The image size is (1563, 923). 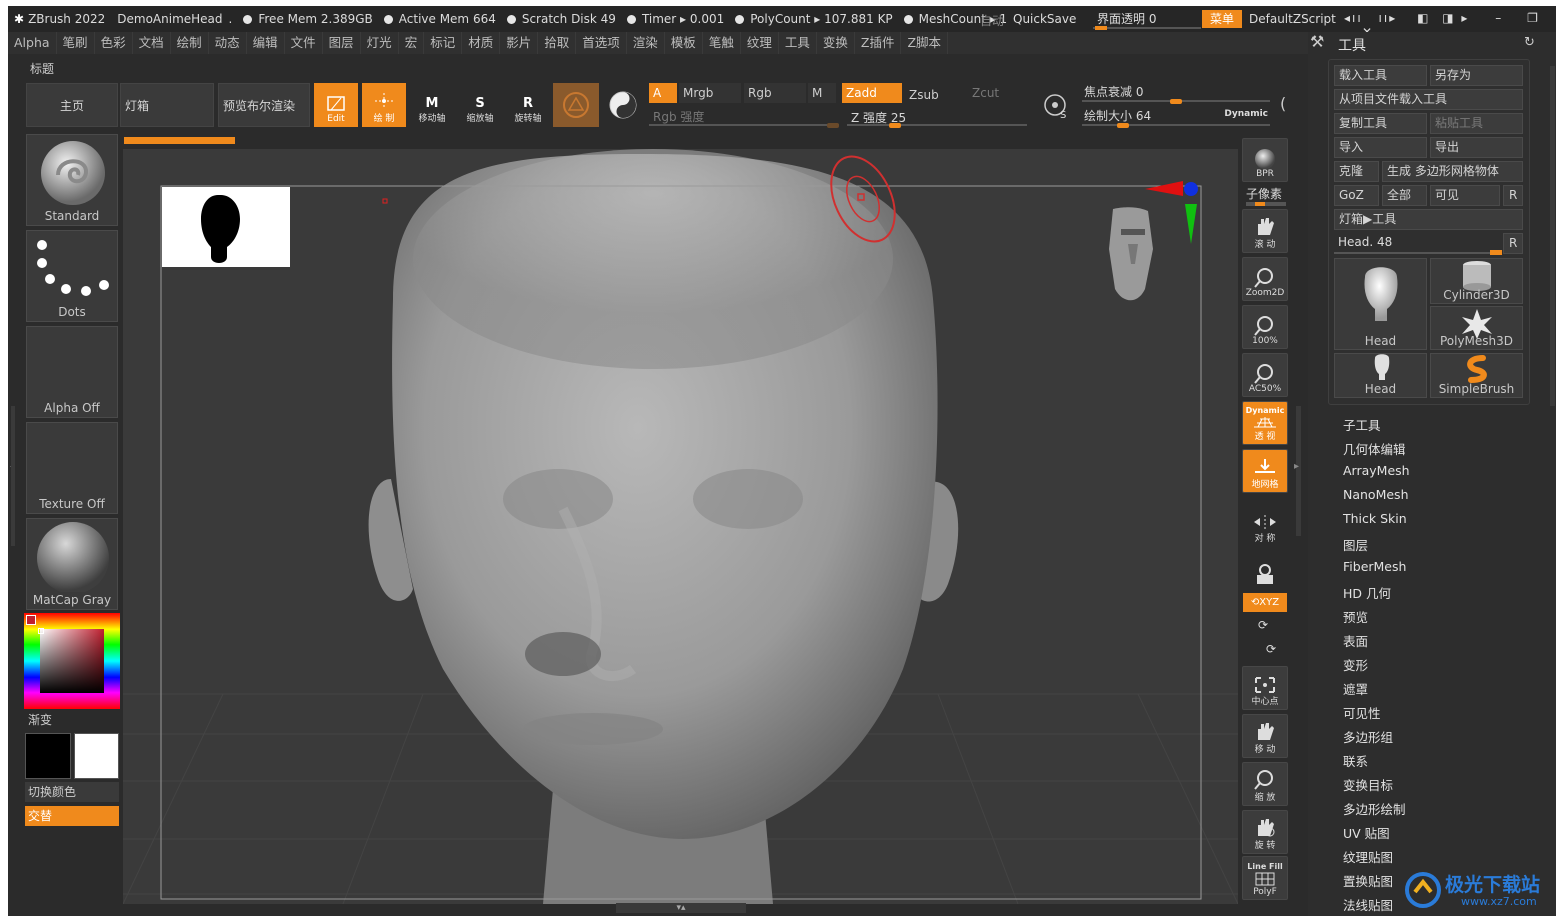 I want to click on subpalette-item: HD 几何, so click(x=1367, y=592).